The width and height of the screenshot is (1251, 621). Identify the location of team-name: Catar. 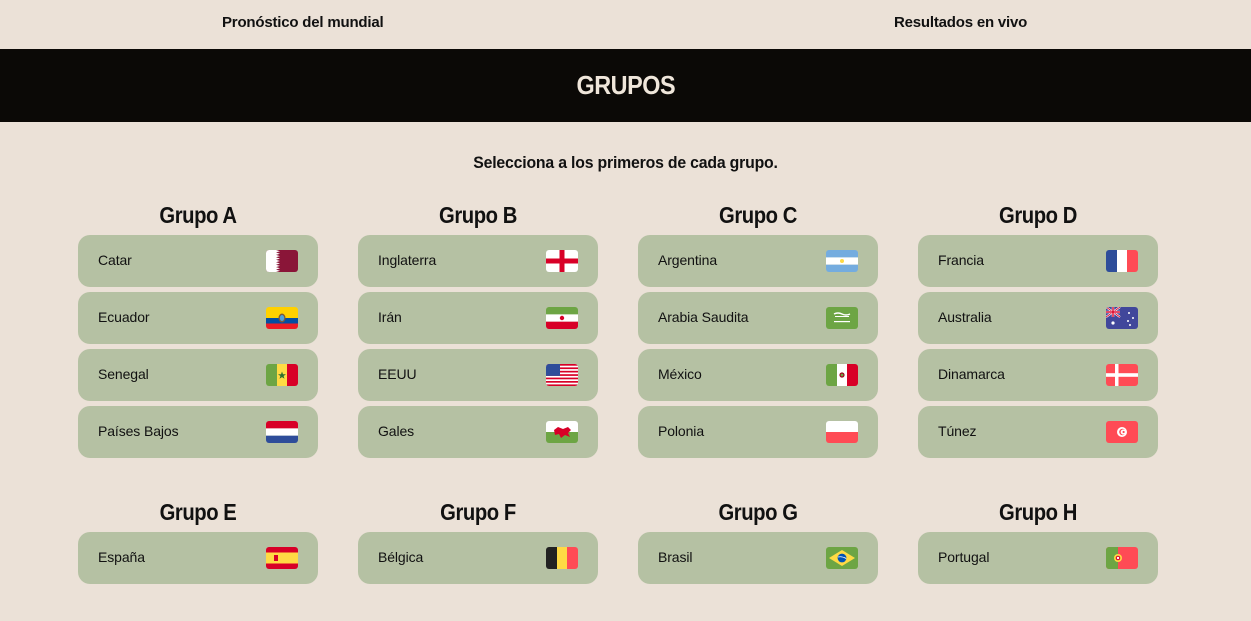
(115, 260).